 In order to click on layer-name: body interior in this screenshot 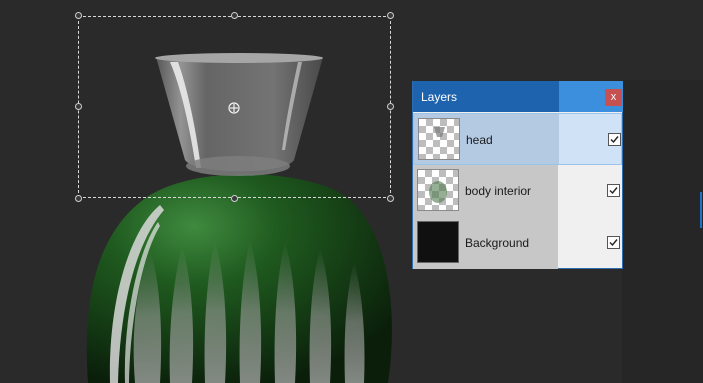, I will do `click(498, 191)`.